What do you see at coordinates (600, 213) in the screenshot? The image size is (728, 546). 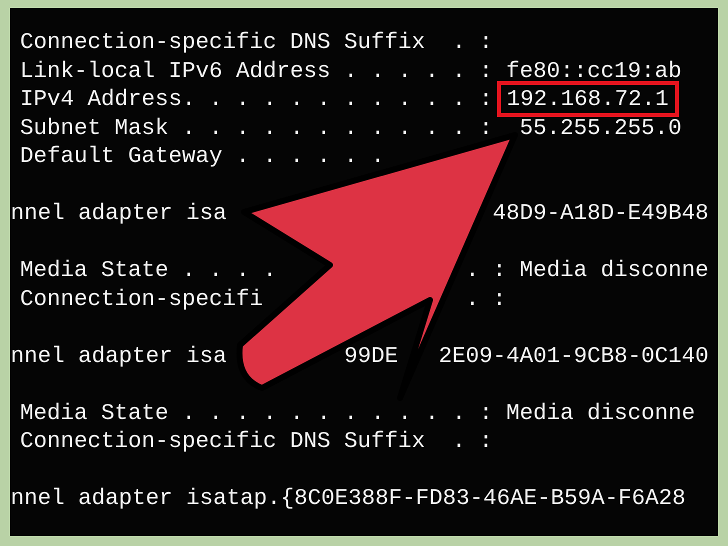 I see `console-text: 48D9-A18D-E49B48` at bounding box center [600, 213].